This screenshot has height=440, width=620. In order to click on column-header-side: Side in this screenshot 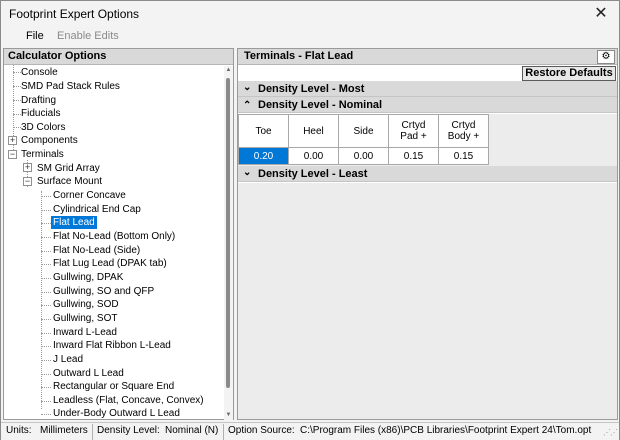, I will do `click(363, 131)`.